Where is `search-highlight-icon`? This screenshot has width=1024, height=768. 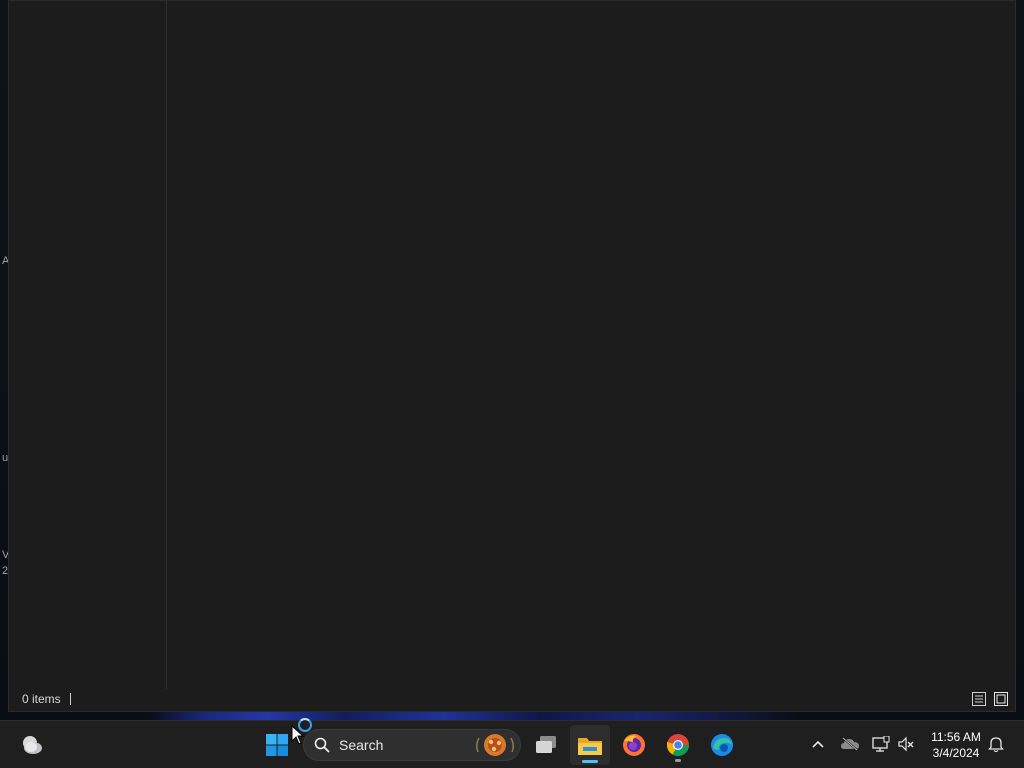 search-highlight-icon is located at coordinates (495, 745).